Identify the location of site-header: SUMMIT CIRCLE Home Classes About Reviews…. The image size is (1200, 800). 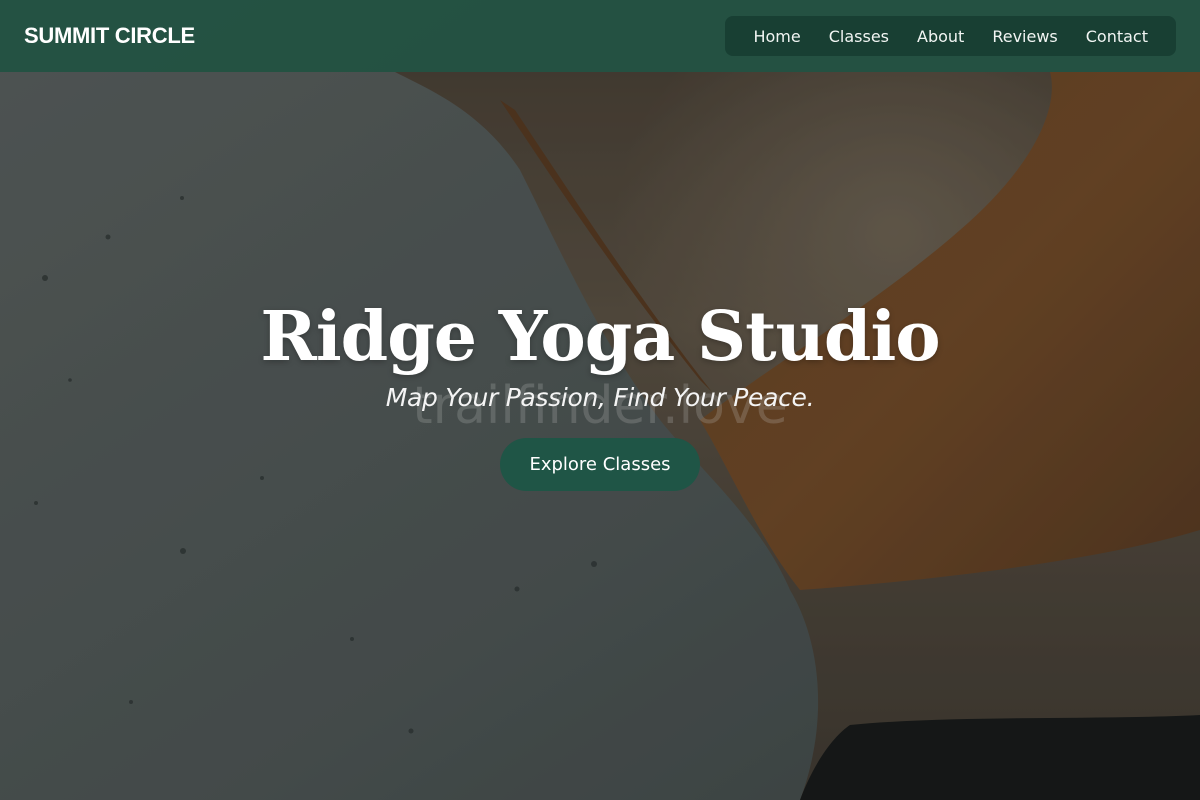
(600, 36).